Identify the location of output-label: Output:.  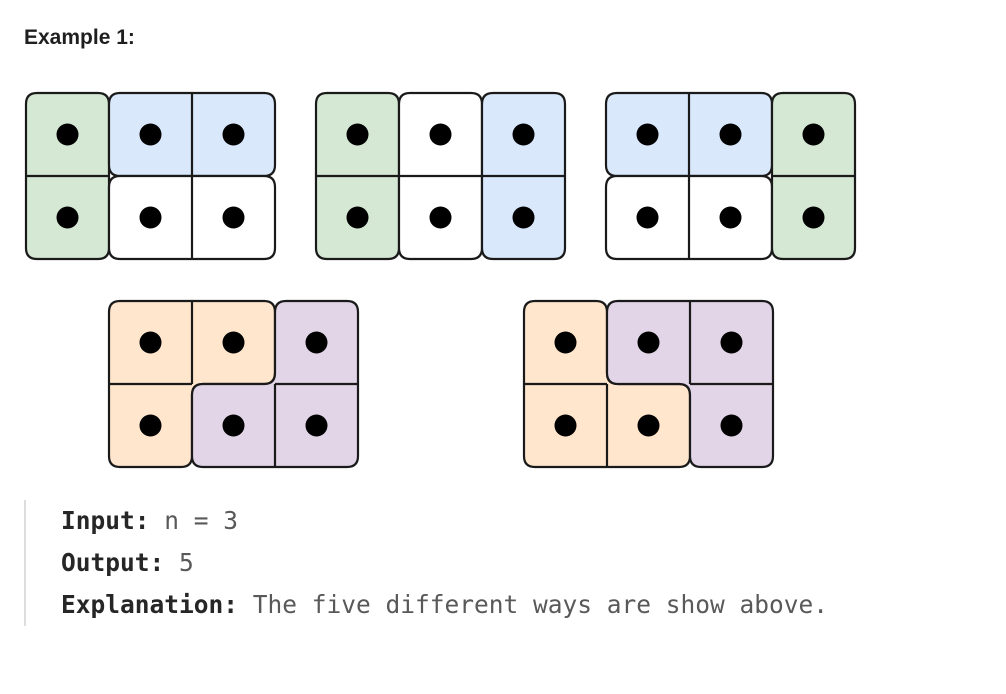
(113, 562).